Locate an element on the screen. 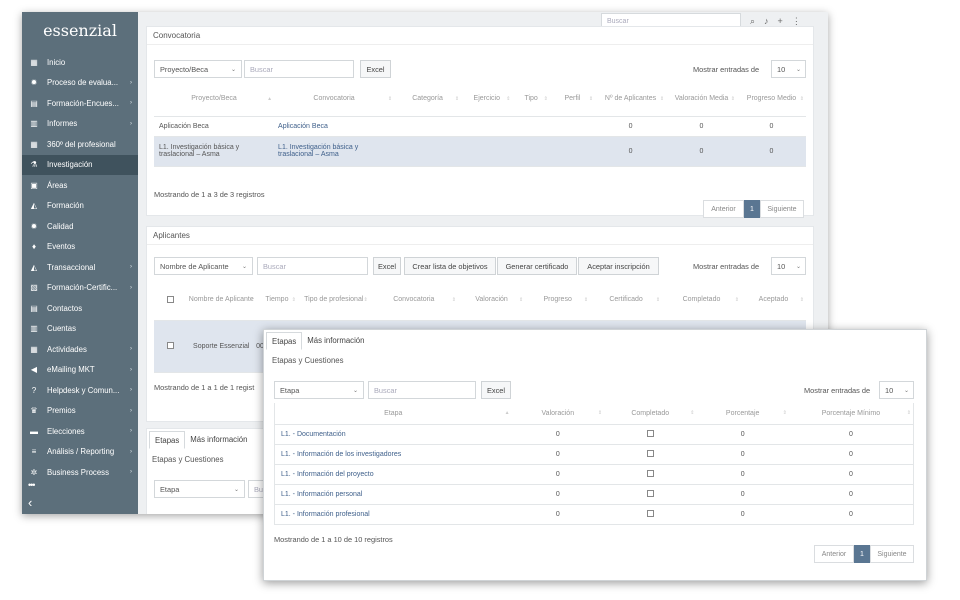 This screenshot has height=600, width=960. convocatoria-entries-select: 10 ⌄ is located at coordinates (788, 69).